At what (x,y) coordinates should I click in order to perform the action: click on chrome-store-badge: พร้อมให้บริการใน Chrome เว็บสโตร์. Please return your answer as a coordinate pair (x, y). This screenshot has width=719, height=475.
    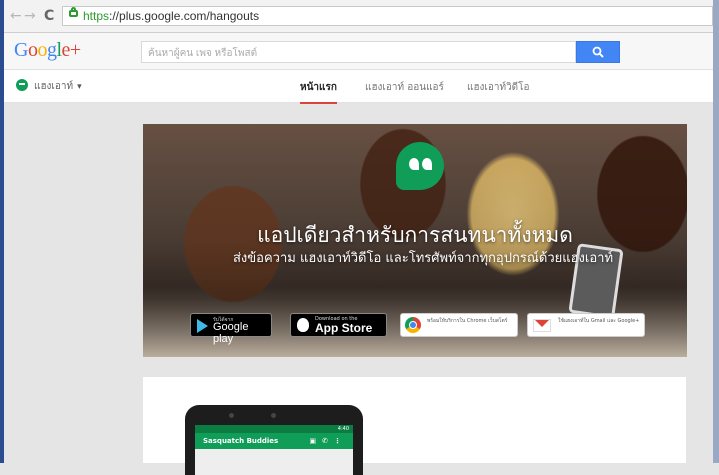
    Looking at the image, I should click on (459, 325).